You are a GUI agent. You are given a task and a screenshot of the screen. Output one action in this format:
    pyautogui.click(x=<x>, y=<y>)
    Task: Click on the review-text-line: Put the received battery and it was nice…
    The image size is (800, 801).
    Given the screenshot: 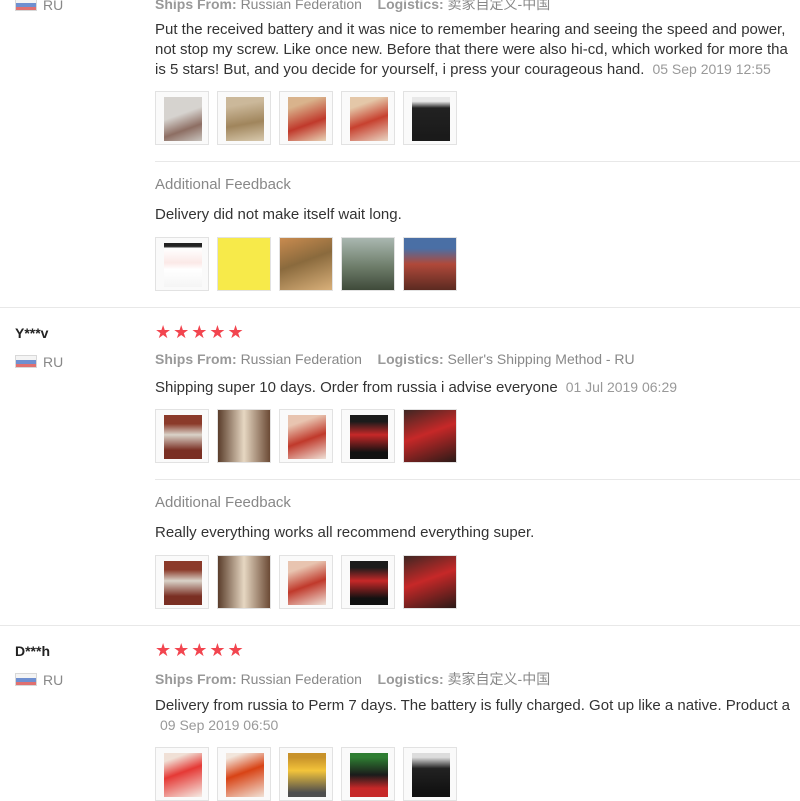 What is the action you would take?
    pyautogui.click(x=470, y=29)
    